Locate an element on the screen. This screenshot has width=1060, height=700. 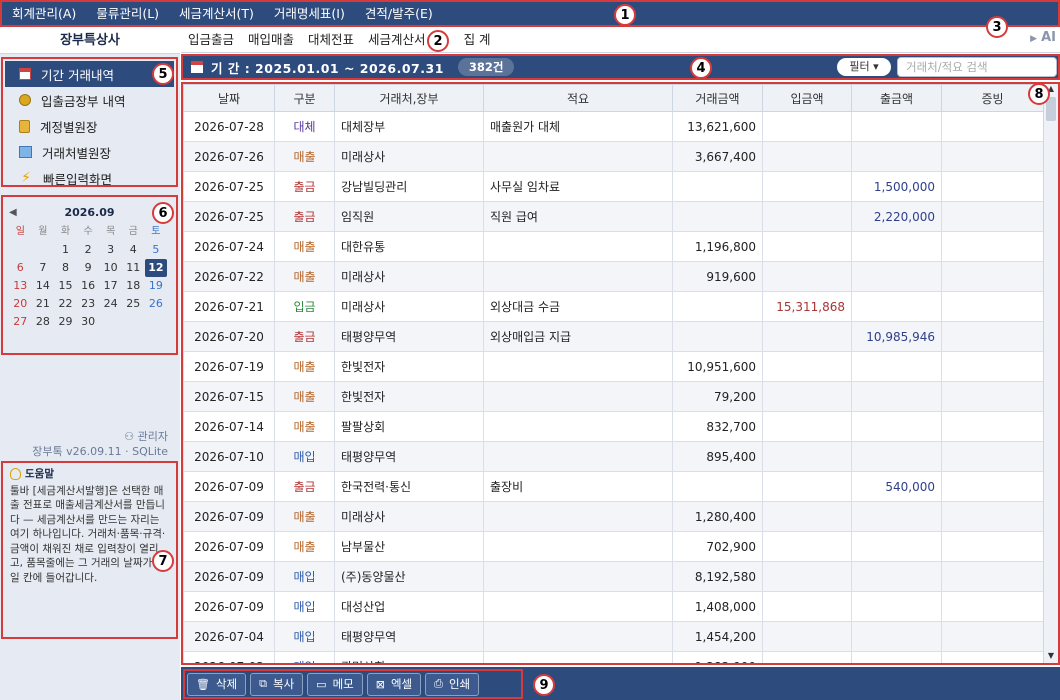
search-input: 거래처/적요 검색 is located at coordinates (977, 67).